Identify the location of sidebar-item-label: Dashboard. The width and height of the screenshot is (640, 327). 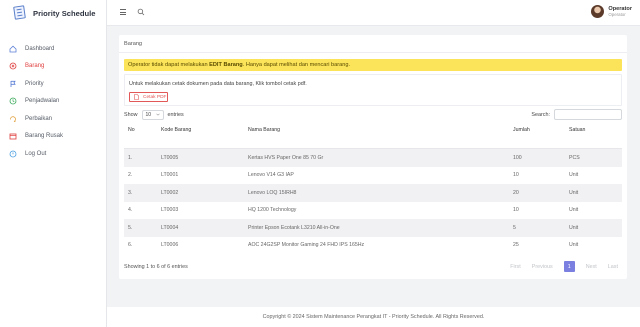
(40, 48).